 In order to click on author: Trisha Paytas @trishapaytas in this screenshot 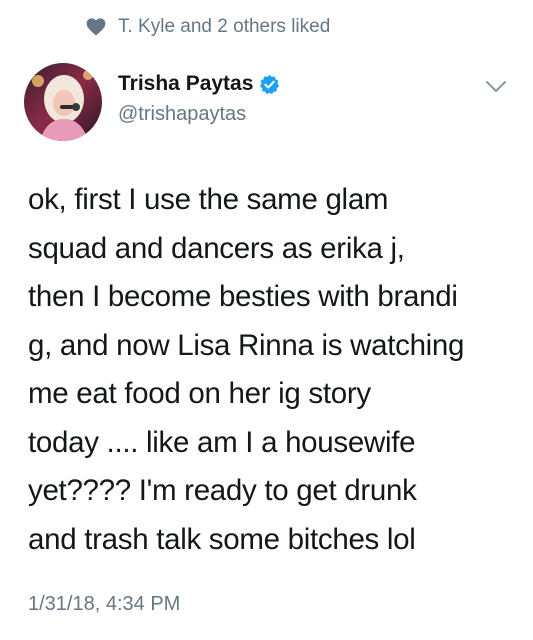, I will do `click(199, 99)`.